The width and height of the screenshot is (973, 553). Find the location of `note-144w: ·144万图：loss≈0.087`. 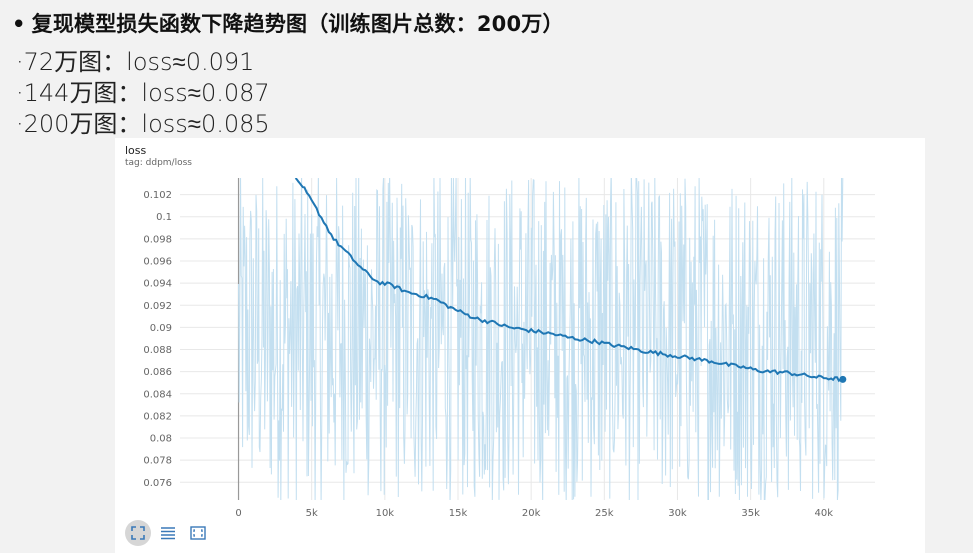

note-144w: ·144万图：loss≈0.087 is located at coordinates (143, 93).